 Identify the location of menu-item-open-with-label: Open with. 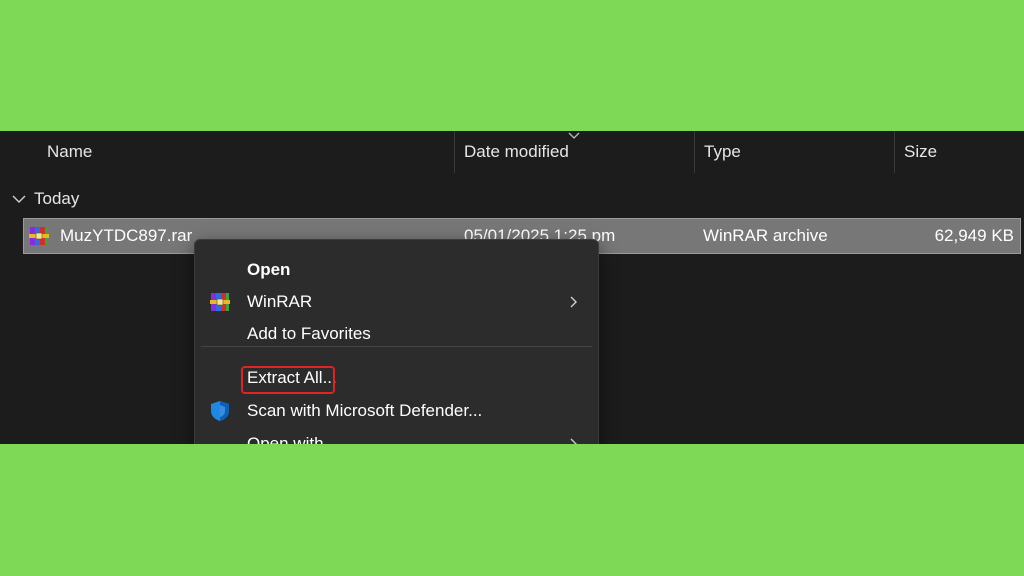
(285, 439).